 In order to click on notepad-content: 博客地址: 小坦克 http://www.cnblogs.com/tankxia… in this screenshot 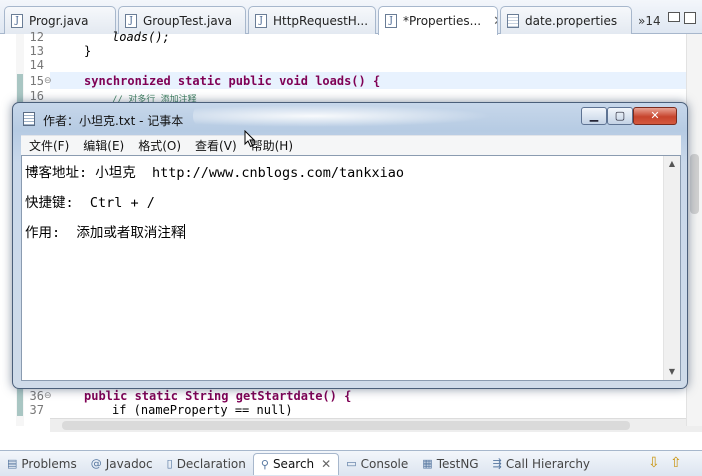, I will do `click(214, 203)`.